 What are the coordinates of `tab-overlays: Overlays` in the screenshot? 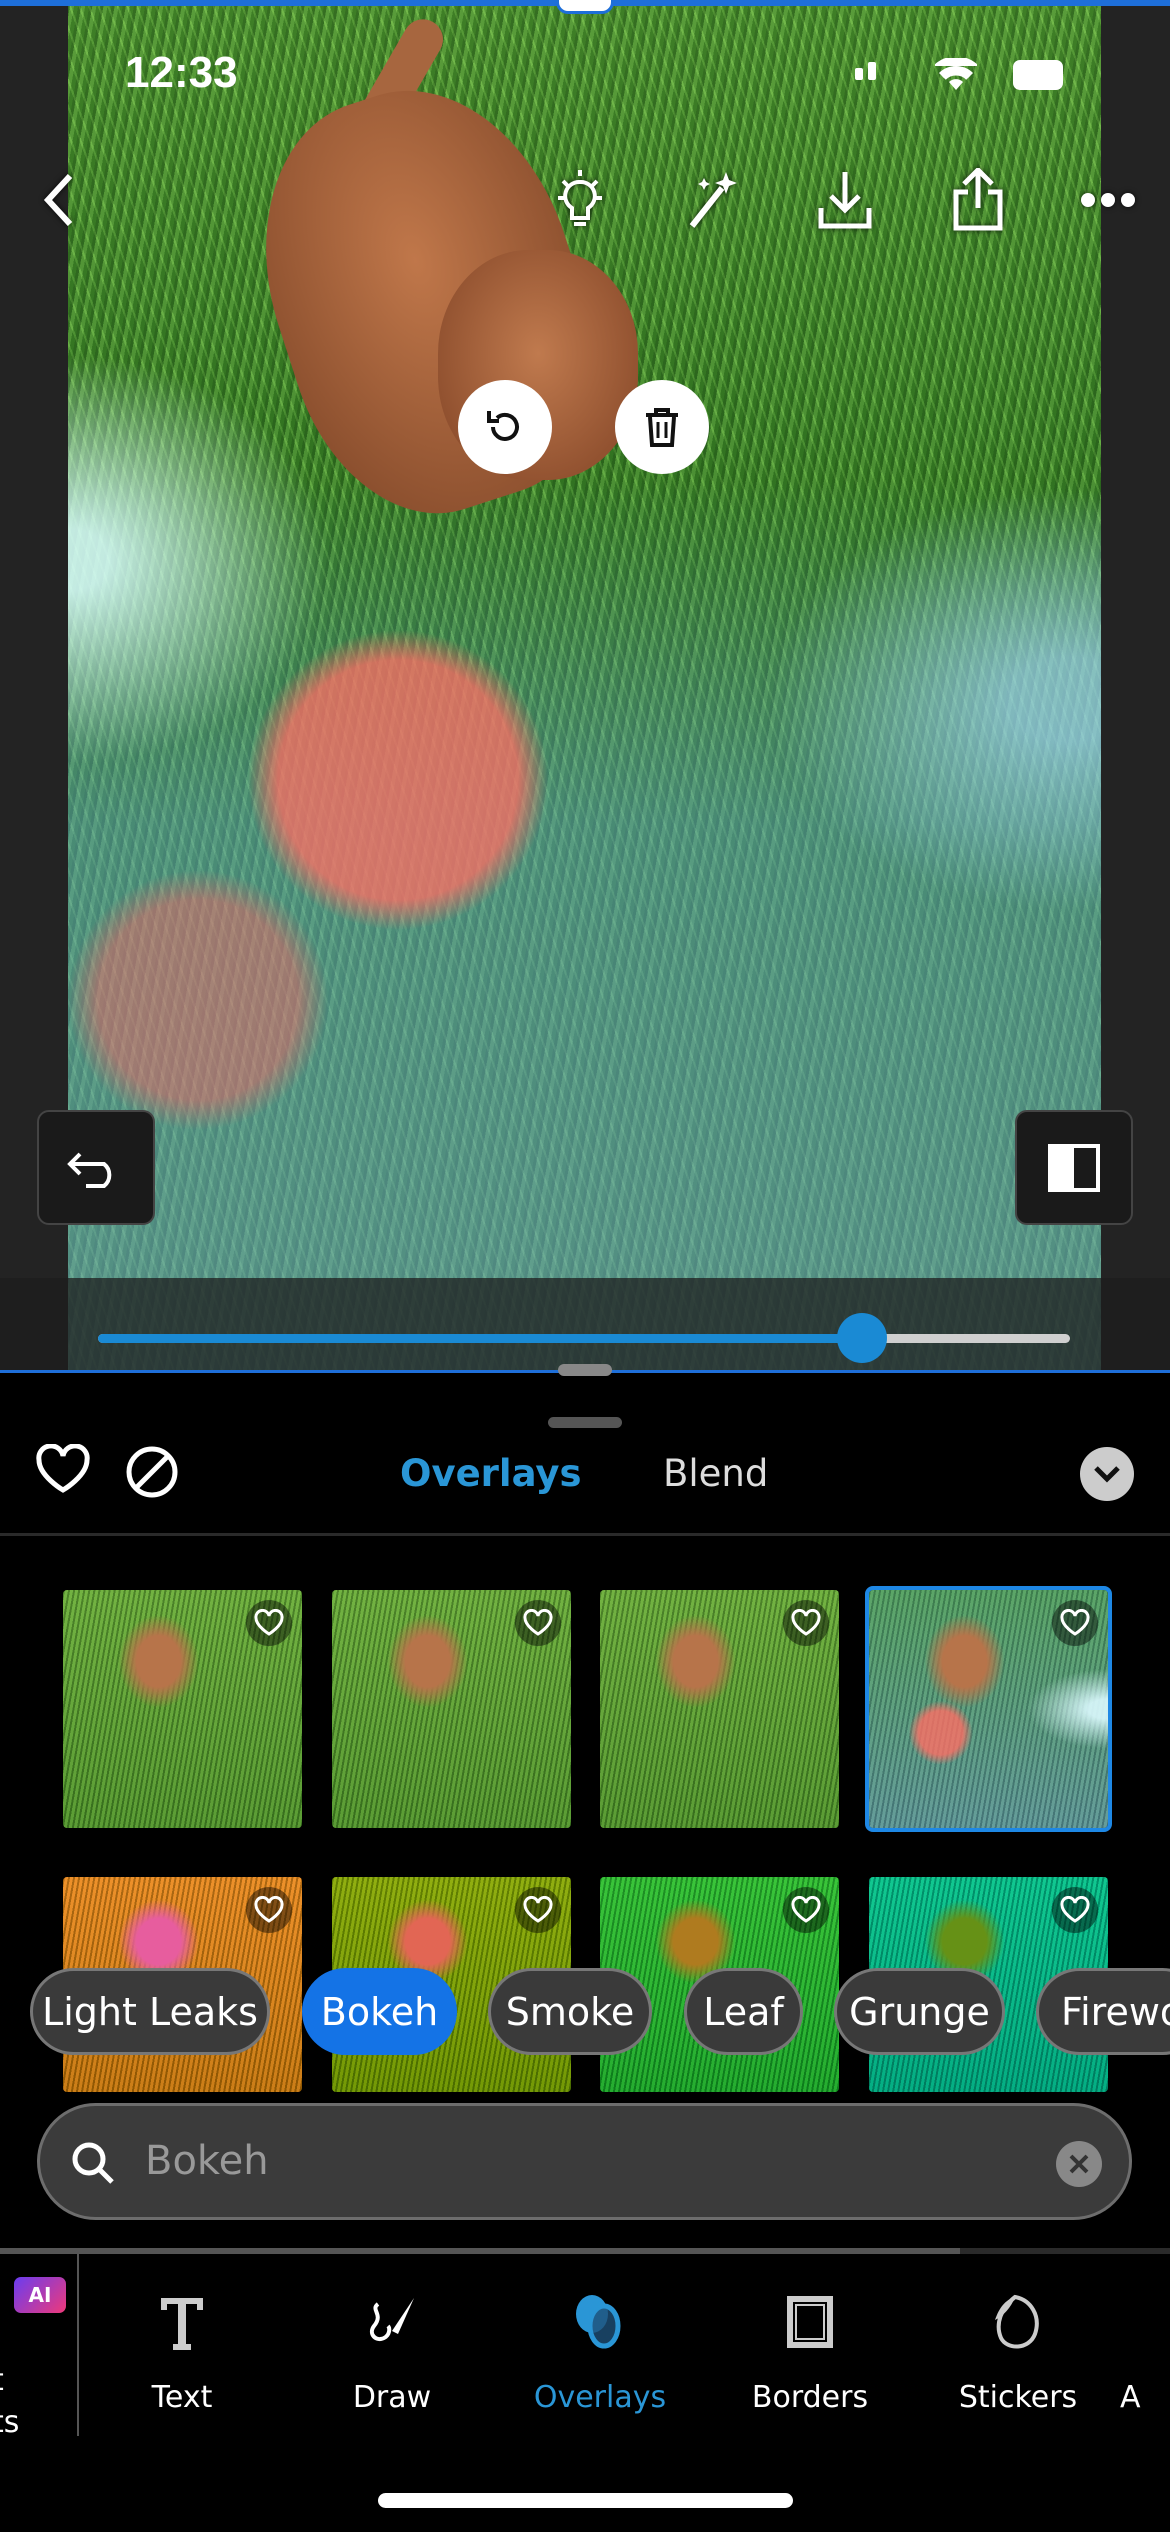 It's located at (491, 1473).